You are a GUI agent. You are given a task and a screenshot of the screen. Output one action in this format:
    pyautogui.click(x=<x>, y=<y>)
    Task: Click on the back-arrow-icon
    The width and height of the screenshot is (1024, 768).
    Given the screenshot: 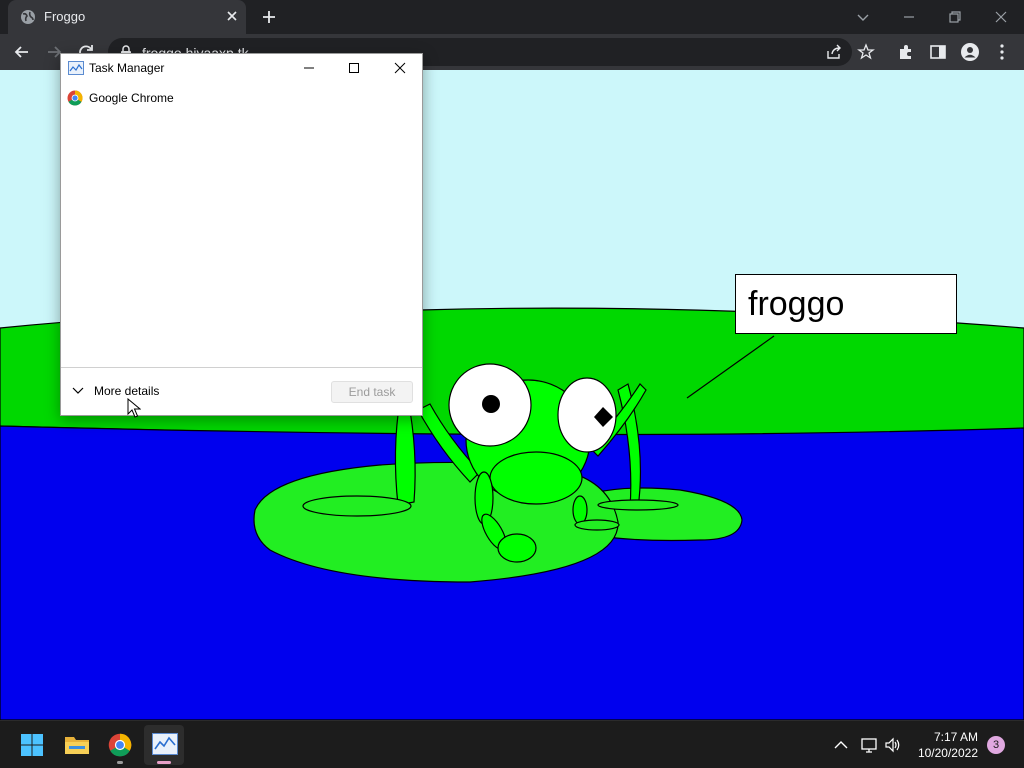 What is the action you would take?
    pyautogui.click(x=22, y=52)
    